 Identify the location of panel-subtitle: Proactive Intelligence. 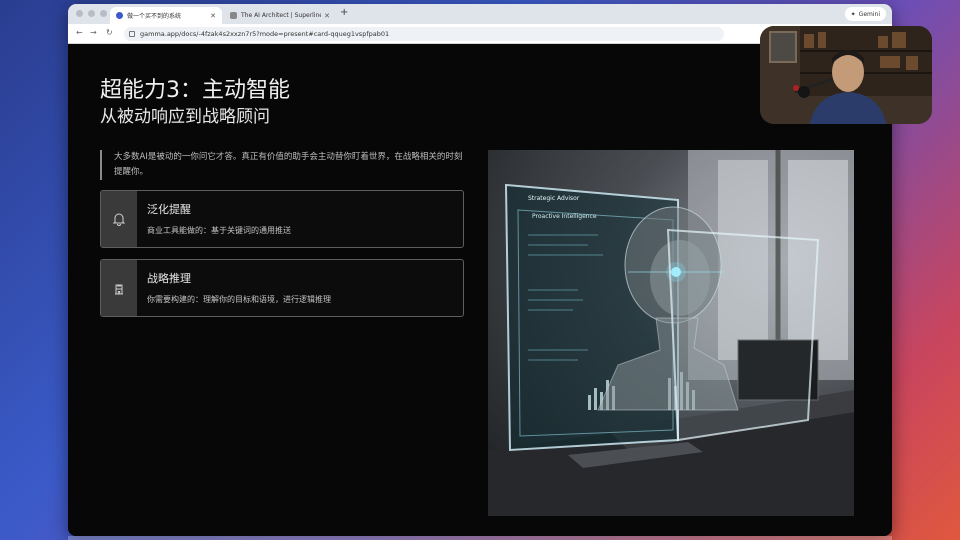
(564, 216).